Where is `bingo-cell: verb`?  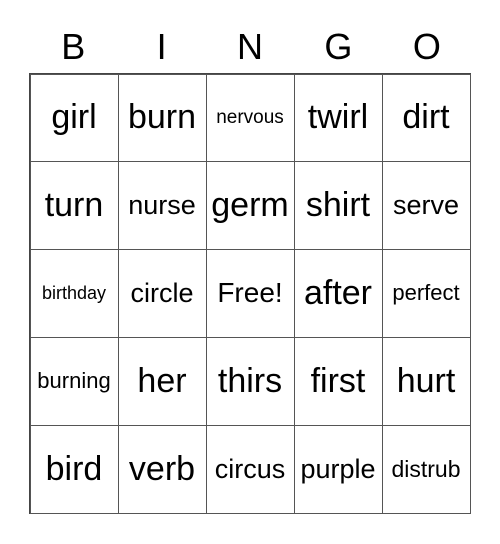
bingo-cell: verb is located at coordinates (162, 469).